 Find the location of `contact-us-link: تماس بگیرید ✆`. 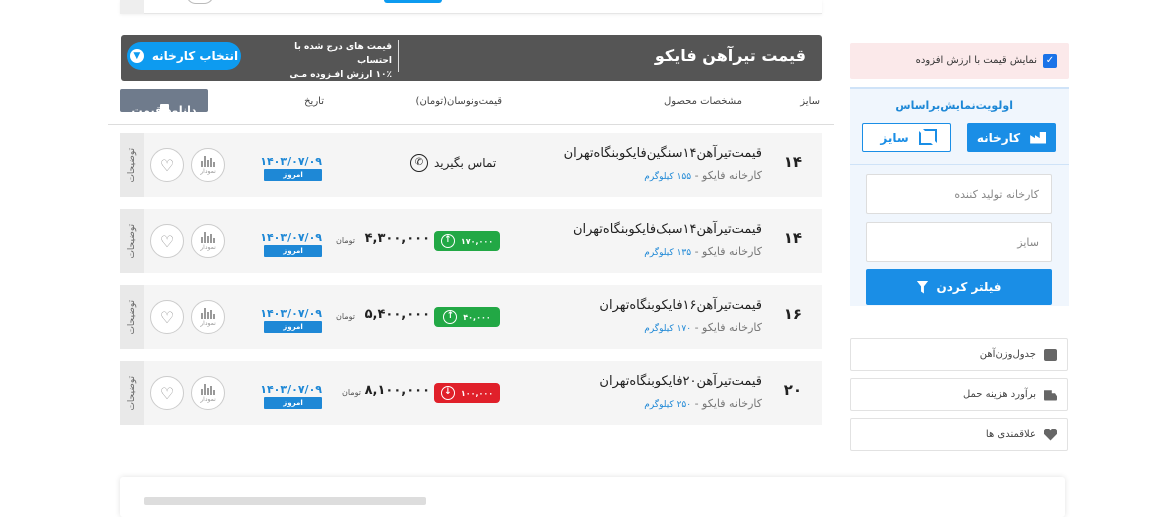

contact-us-link: تماس بگیرید ✆ is located at coordinates (453, 163).